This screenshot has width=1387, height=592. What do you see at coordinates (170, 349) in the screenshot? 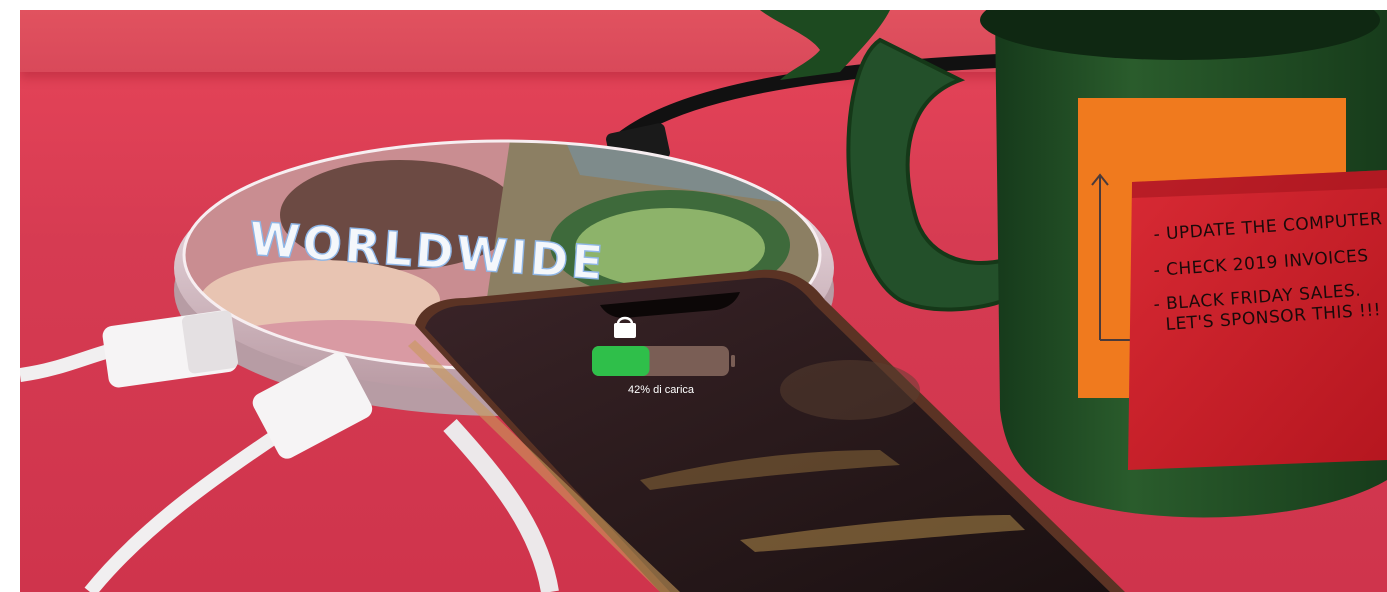
I see `usb-plug-left` at bounding box center [170, 349].